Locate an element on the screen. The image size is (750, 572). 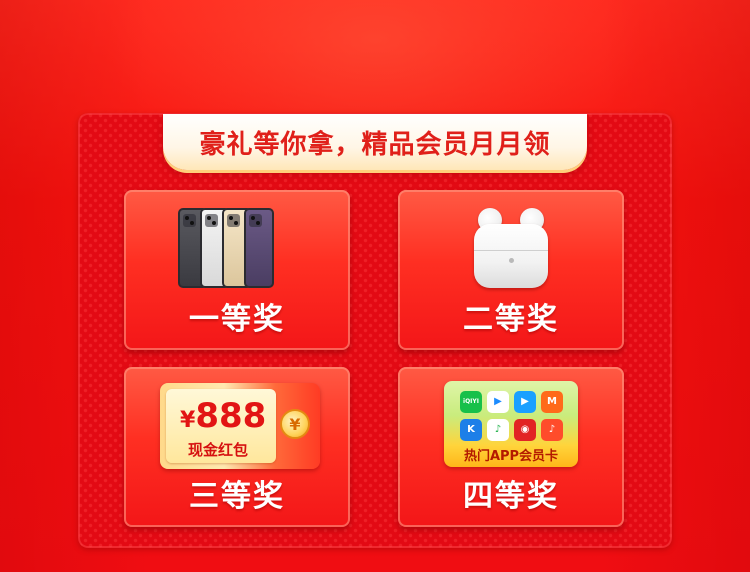
red-packet-caption: 现金红包 is located at coordinates (218, 450).